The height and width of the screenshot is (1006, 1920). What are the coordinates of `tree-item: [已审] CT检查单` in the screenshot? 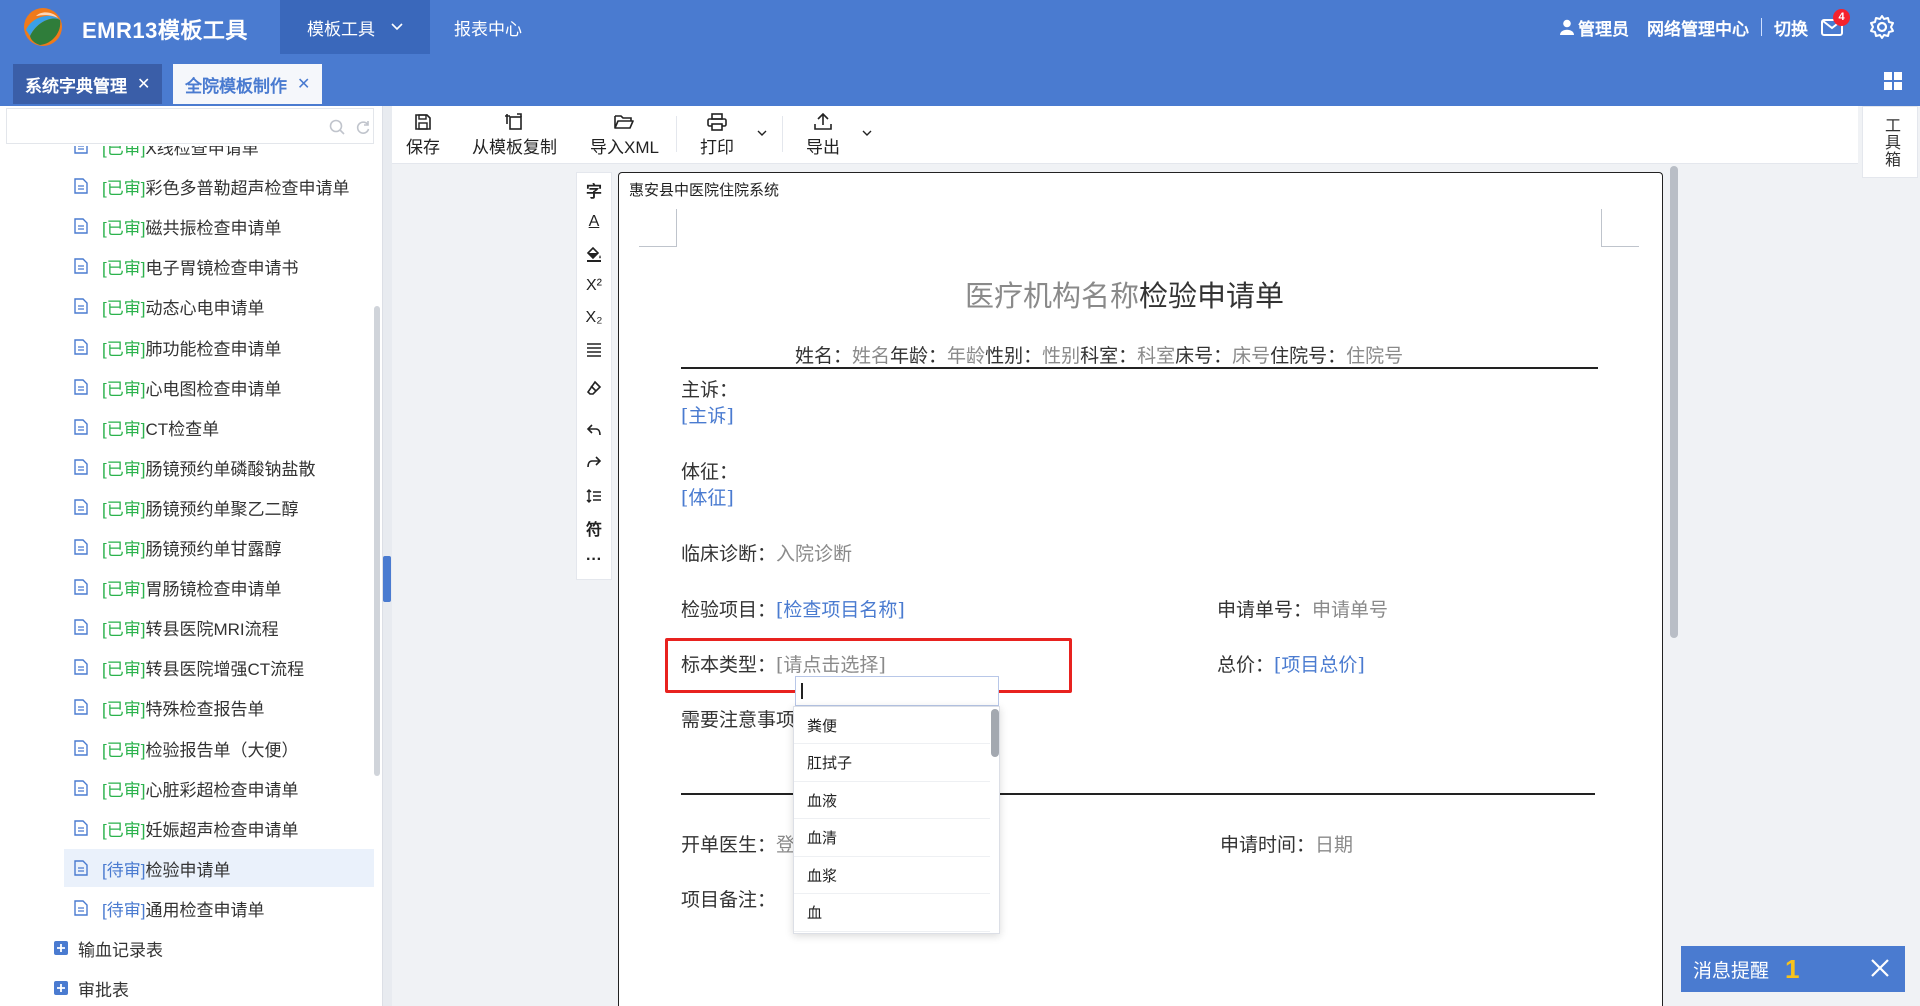 It's located at (141, 427).